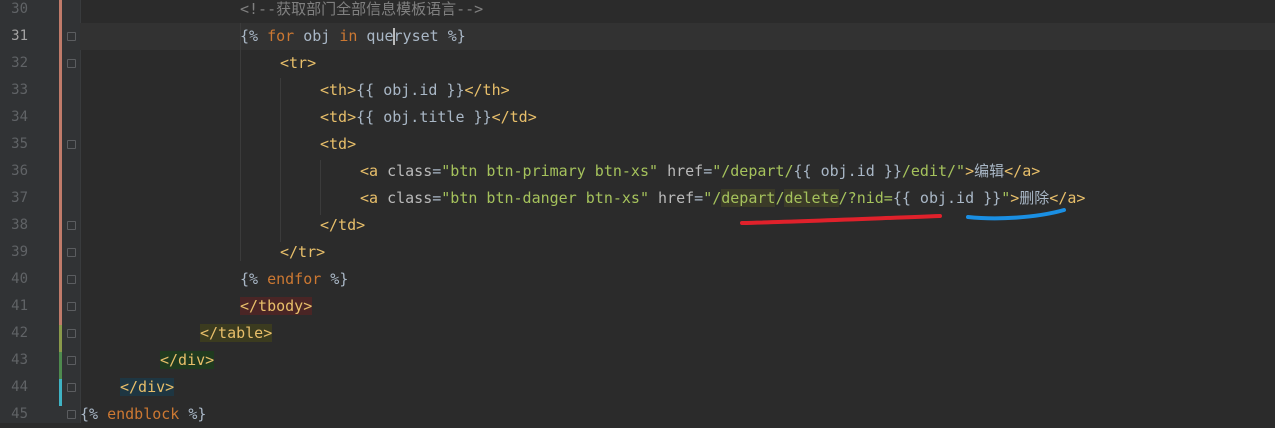  What do you see at coordinates (281, 36) in the screenshot?
I see `code-token: for` at bounding box center [281, 36].